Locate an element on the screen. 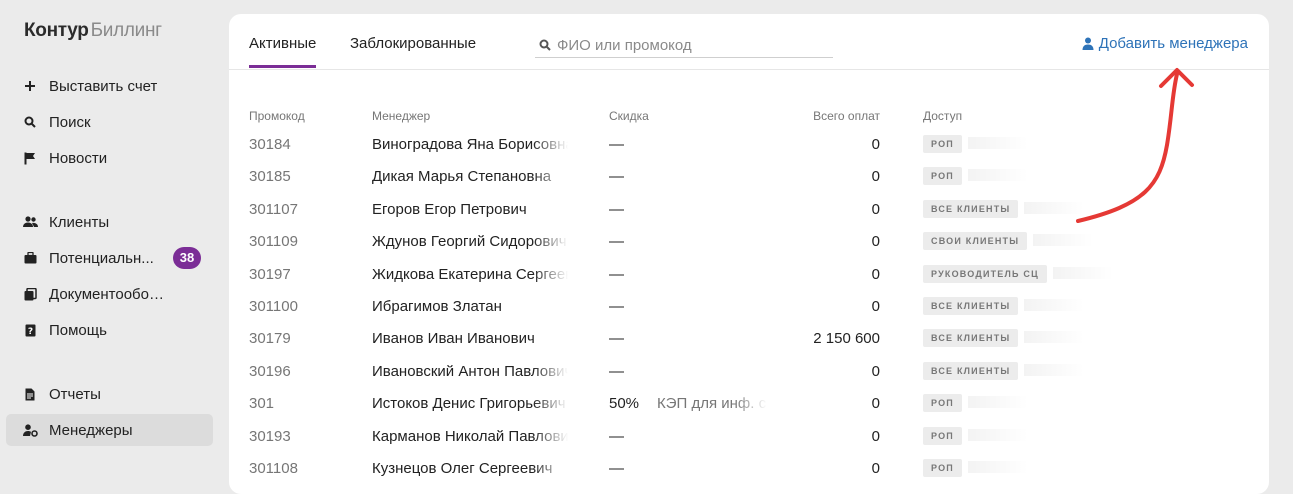 The image size is (1293, 494). plus-icon is located at coordinates (30, 86).